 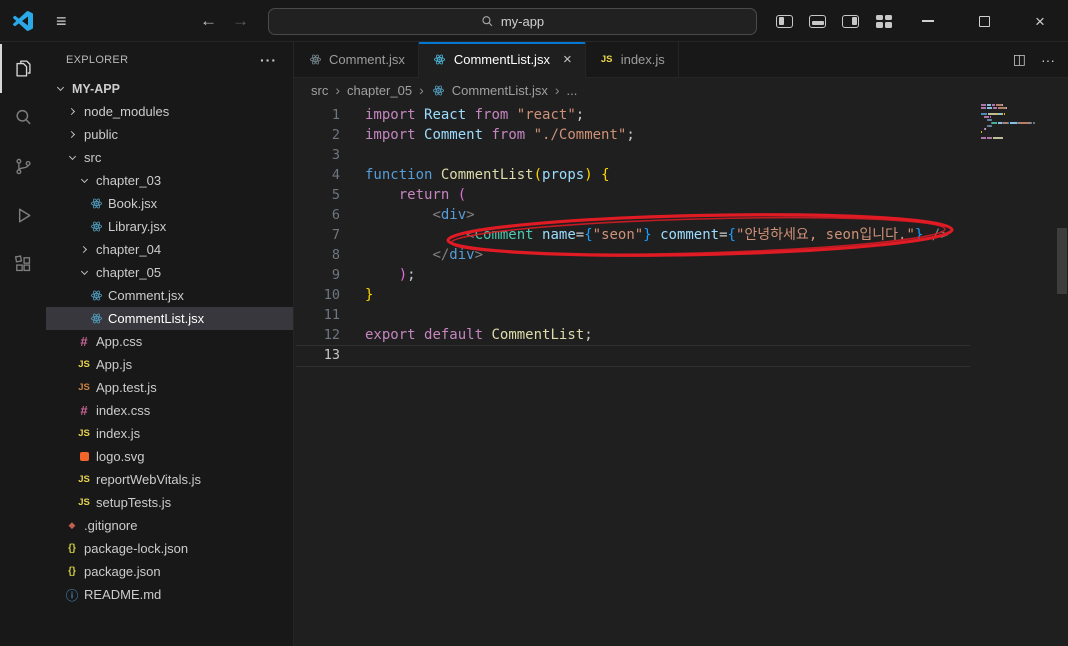 I want to click on code-line-9: 9 );, so click(x=681, y=275).